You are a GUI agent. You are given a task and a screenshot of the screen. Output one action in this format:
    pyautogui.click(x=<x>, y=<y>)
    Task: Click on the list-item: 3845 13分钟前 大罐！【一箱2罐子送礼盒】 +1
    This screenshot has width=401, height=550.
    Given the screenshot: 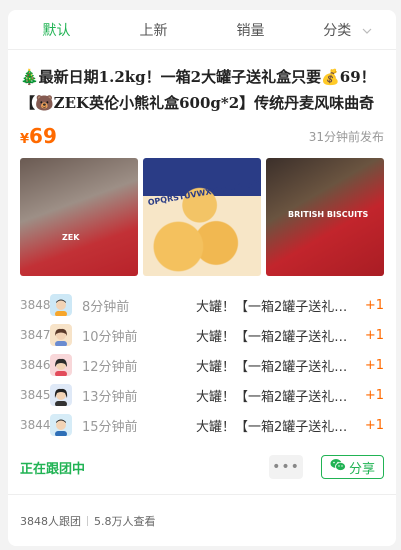 What is the action you would take?
    pyautogui.click(x=202, y=395)
    